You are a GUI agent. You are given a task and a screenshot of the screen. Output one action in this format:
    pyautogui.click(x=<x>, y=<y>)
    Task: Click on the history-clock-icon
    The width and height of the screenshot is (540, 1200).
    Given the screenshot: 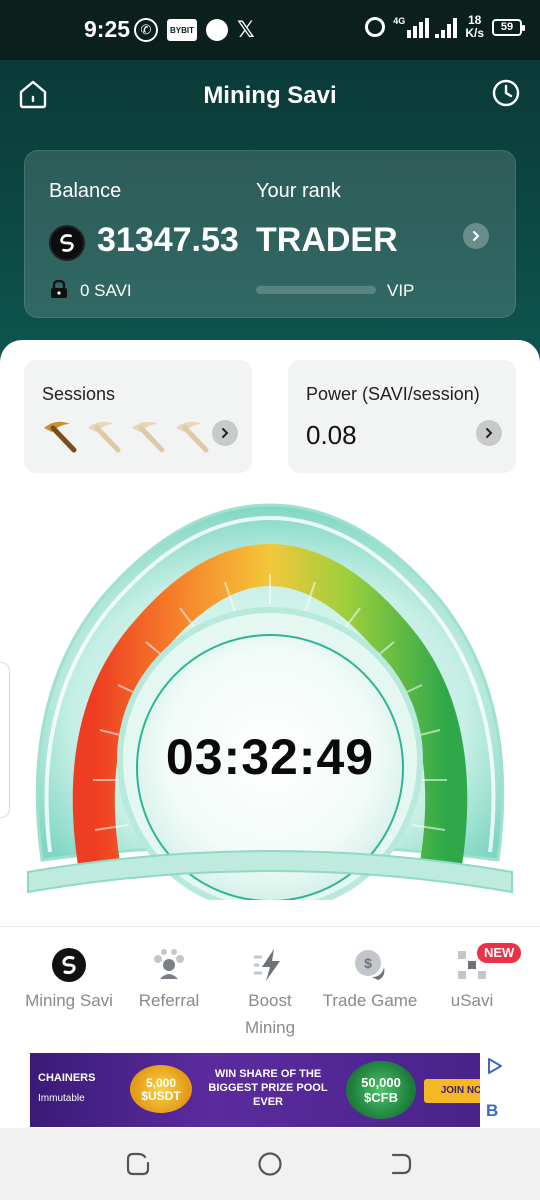 What is the action you would take?
    pyautogui.click(x=506, y=93)
    